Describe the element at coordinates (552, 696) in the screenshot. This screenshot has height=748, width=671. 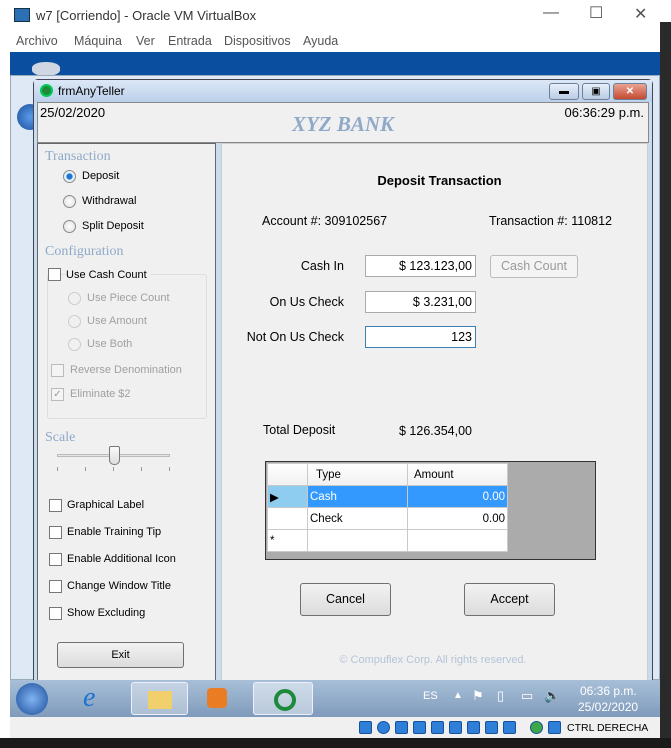
I see `volume-icon: 🔈` at that location.